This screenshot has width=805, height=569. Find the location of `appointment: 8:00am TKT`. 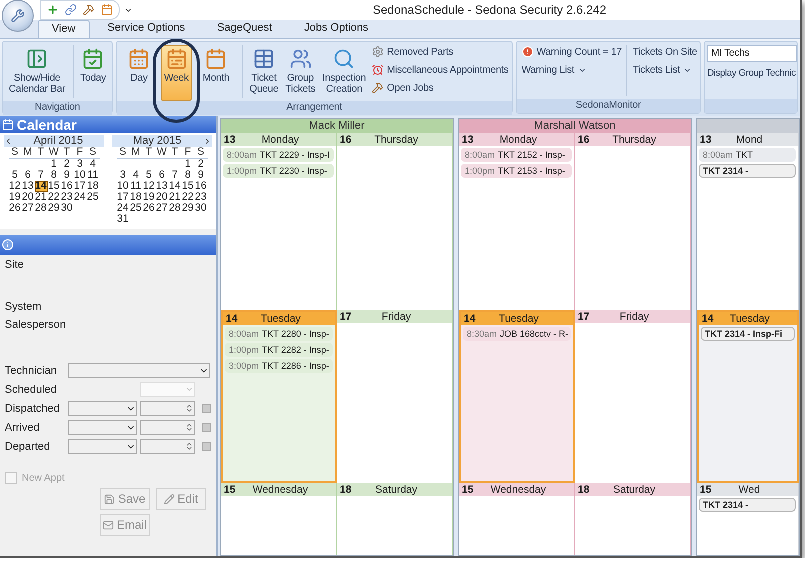

appointment: 8:00am TKT is located at coordinates (747, 155).